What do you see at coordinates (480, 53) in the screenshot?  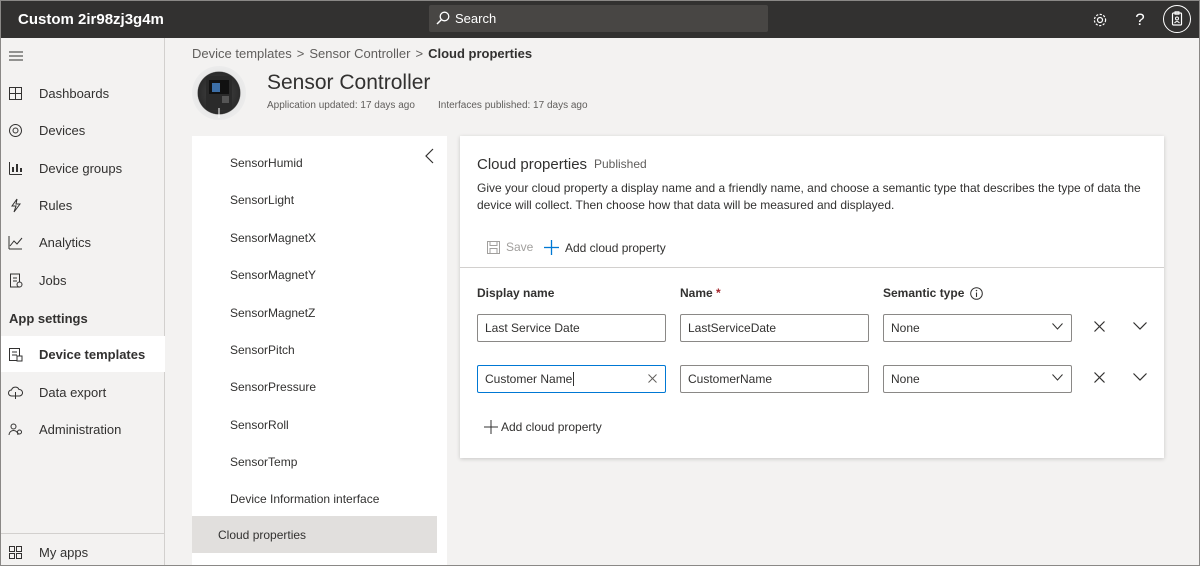 I see `breadcrumb-current: Cloud properties` at bounding box center [480, 53].